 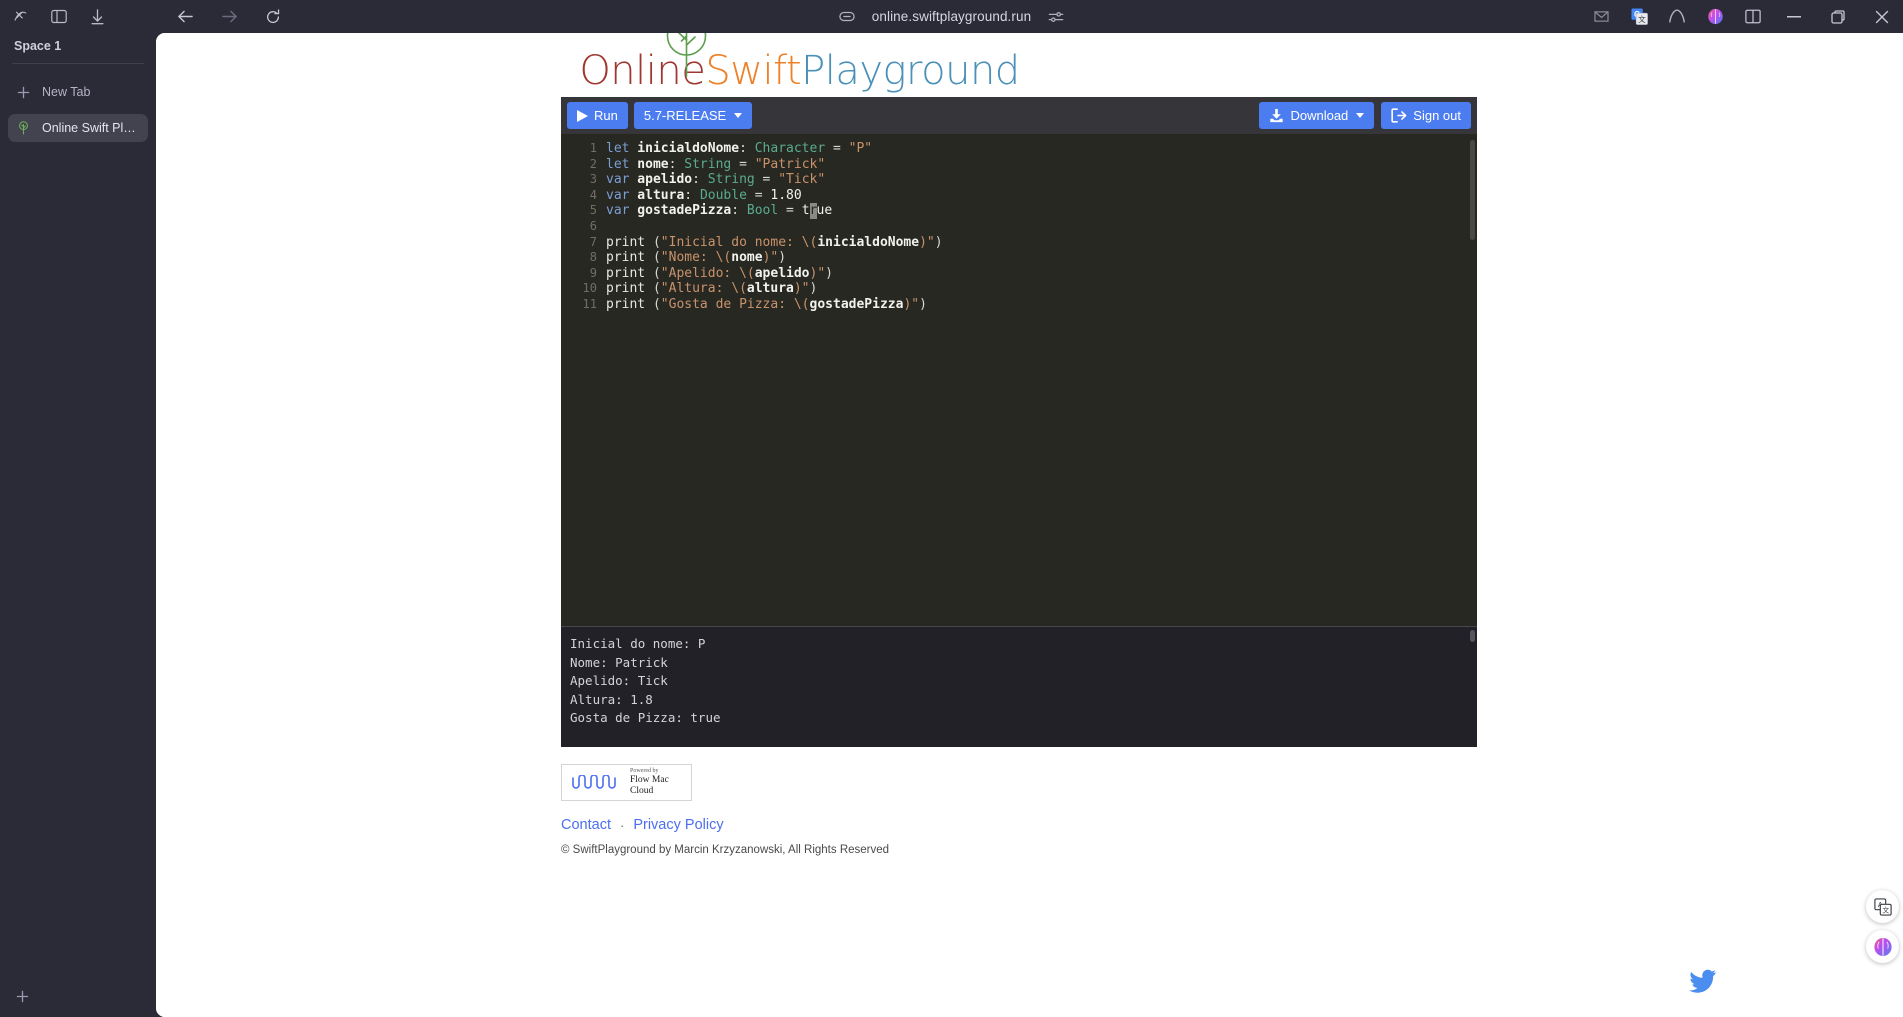 I want to click on run-button: Run, so click(x=597, y=115).